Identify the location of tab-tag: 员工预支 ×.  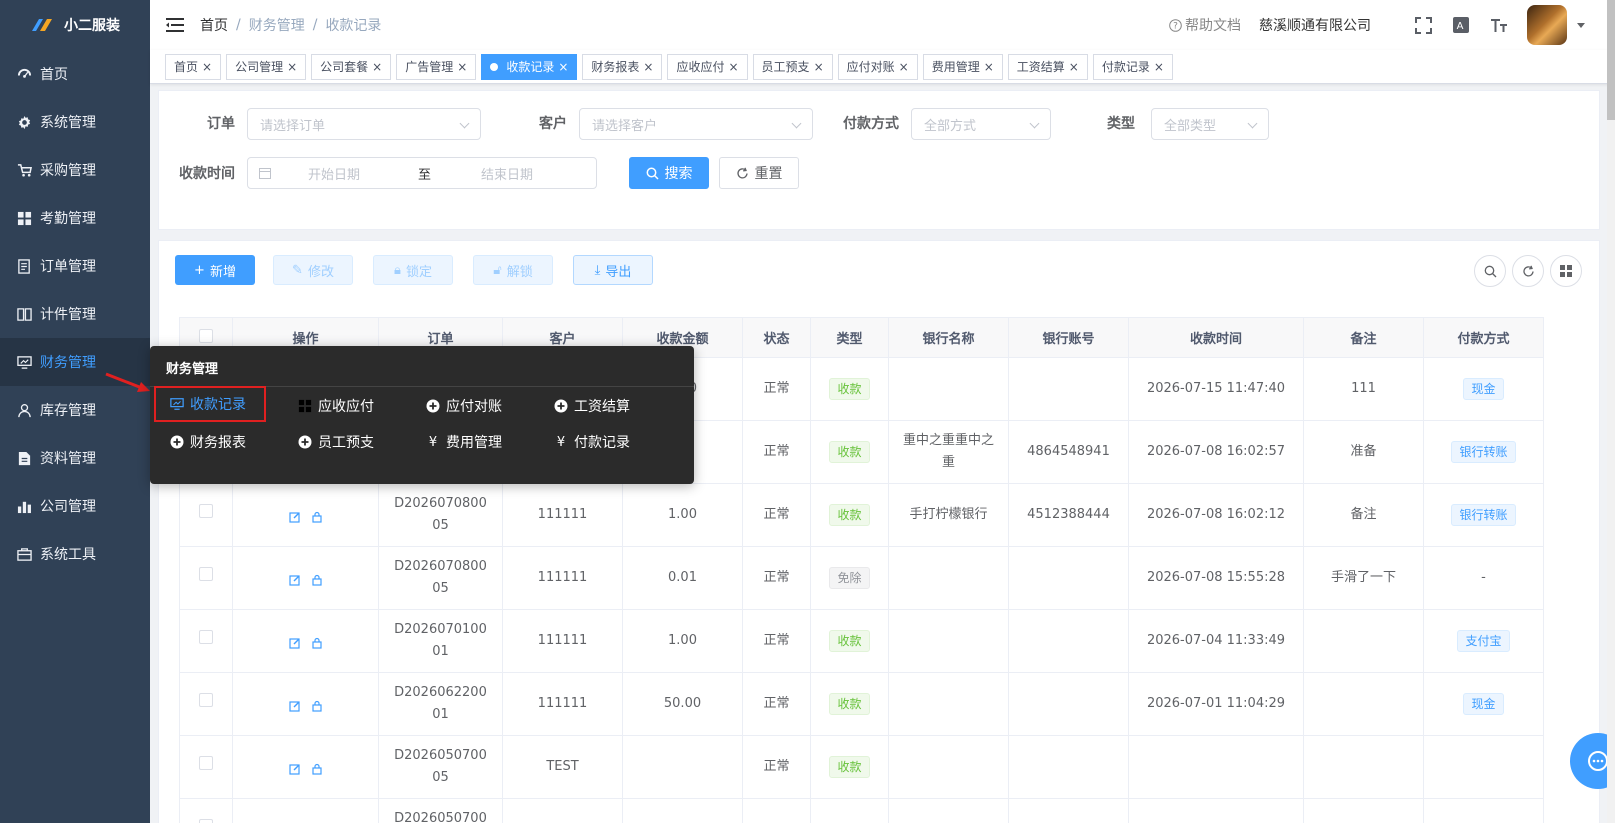
(792, 66).